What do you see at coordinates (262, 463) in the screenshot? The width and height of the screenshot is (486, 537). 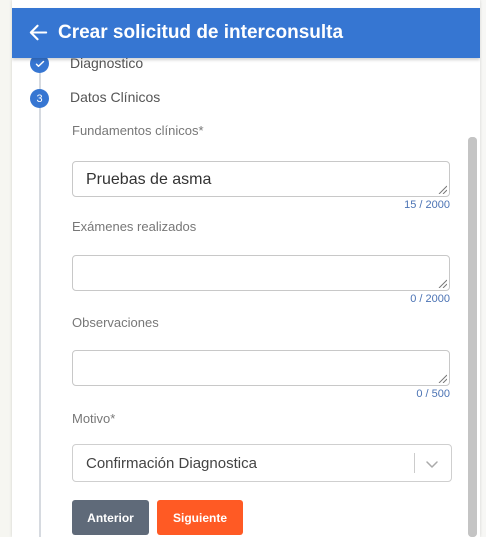 I see `motivo-select: Confirmación Diagnostica` at bounding box center [262, 463].